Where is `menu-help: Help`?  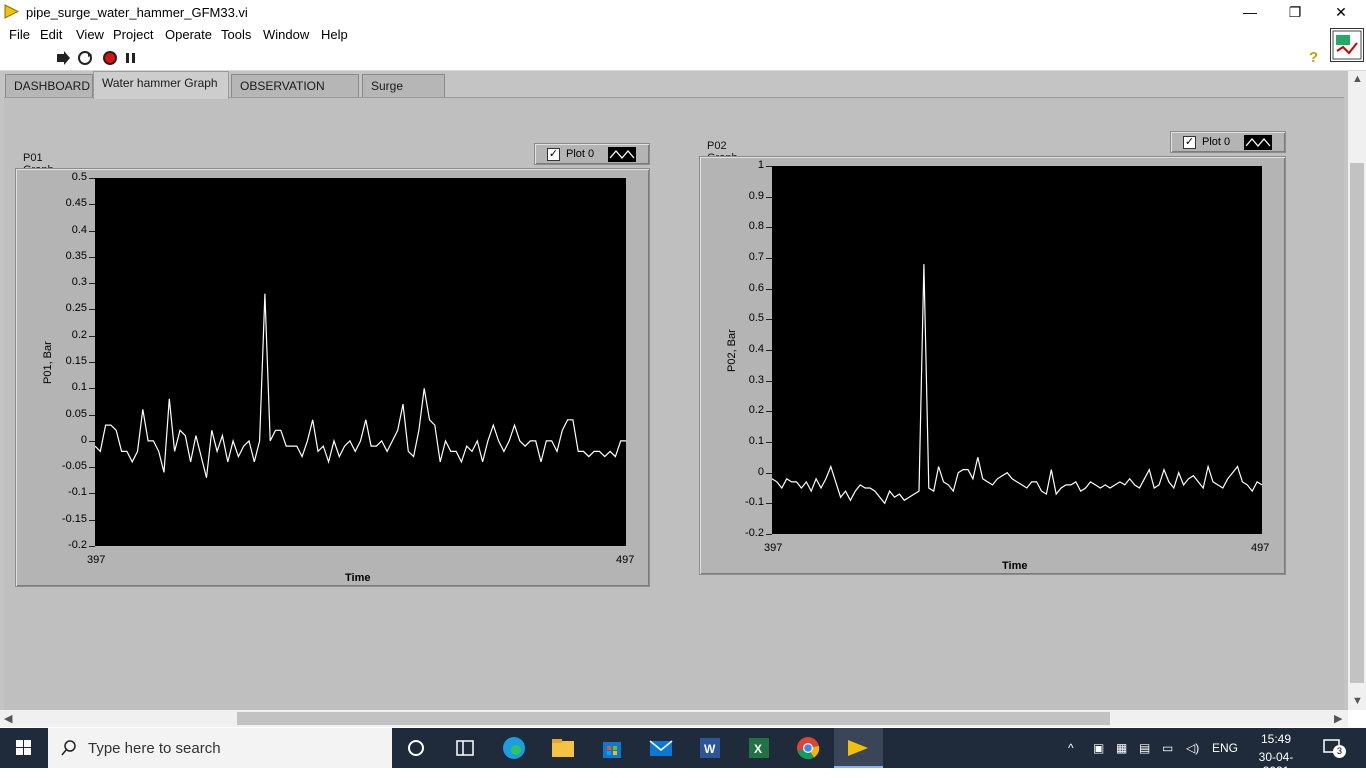 menu-help: Help is located at coordinates (334, 34).